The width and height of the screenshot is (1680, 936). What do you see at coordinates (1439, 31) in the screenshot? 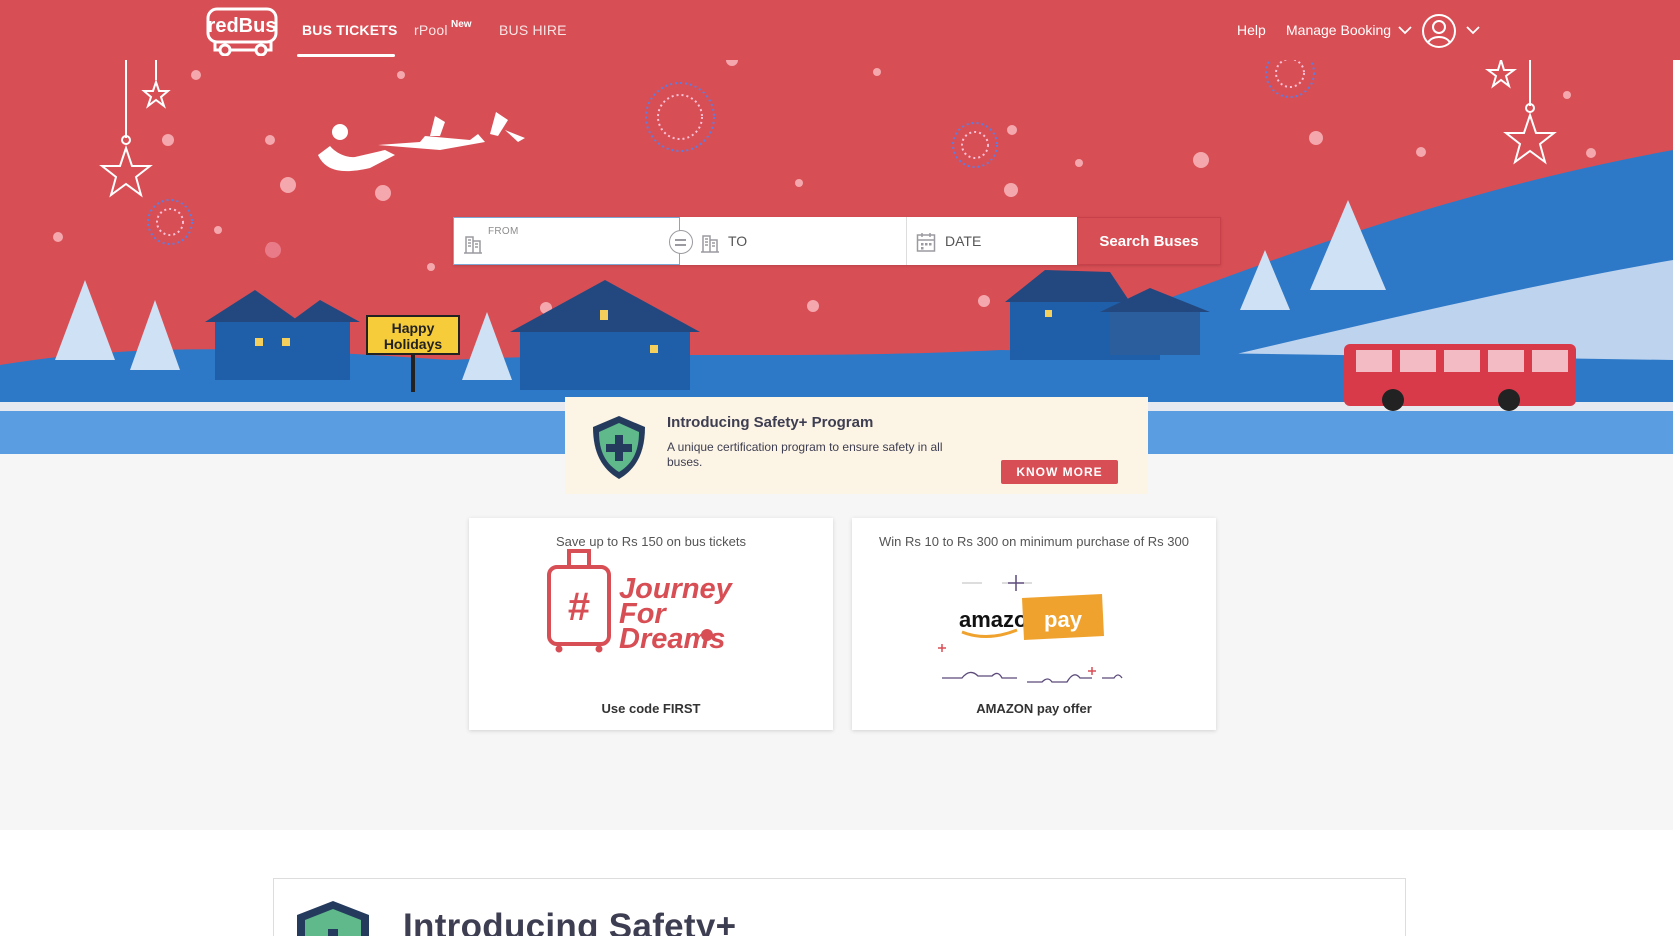
I see `user-account-icon` at bounding box center [1439, 31].